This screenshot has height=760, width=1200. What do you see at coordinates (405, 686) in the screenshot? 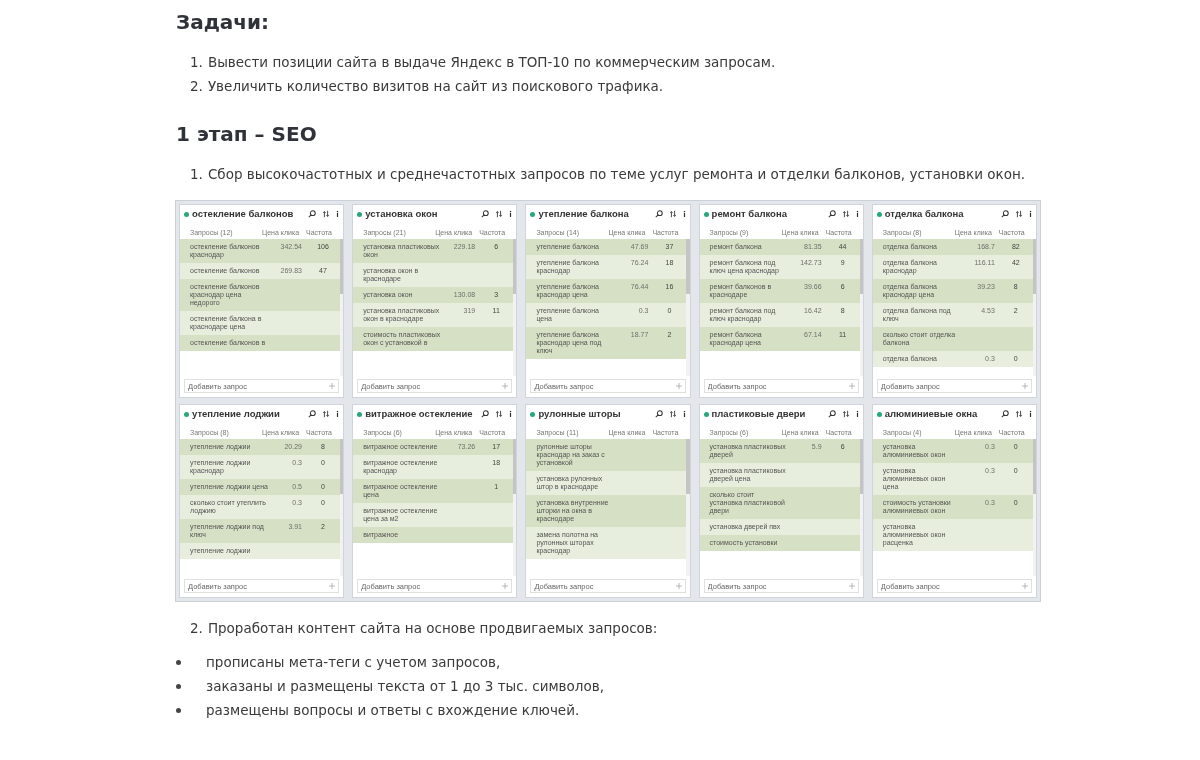
I see `list-item-text: заказаны и размещены текста от 1 до 3 тыс. символов,` at bounding box center [405, 686].